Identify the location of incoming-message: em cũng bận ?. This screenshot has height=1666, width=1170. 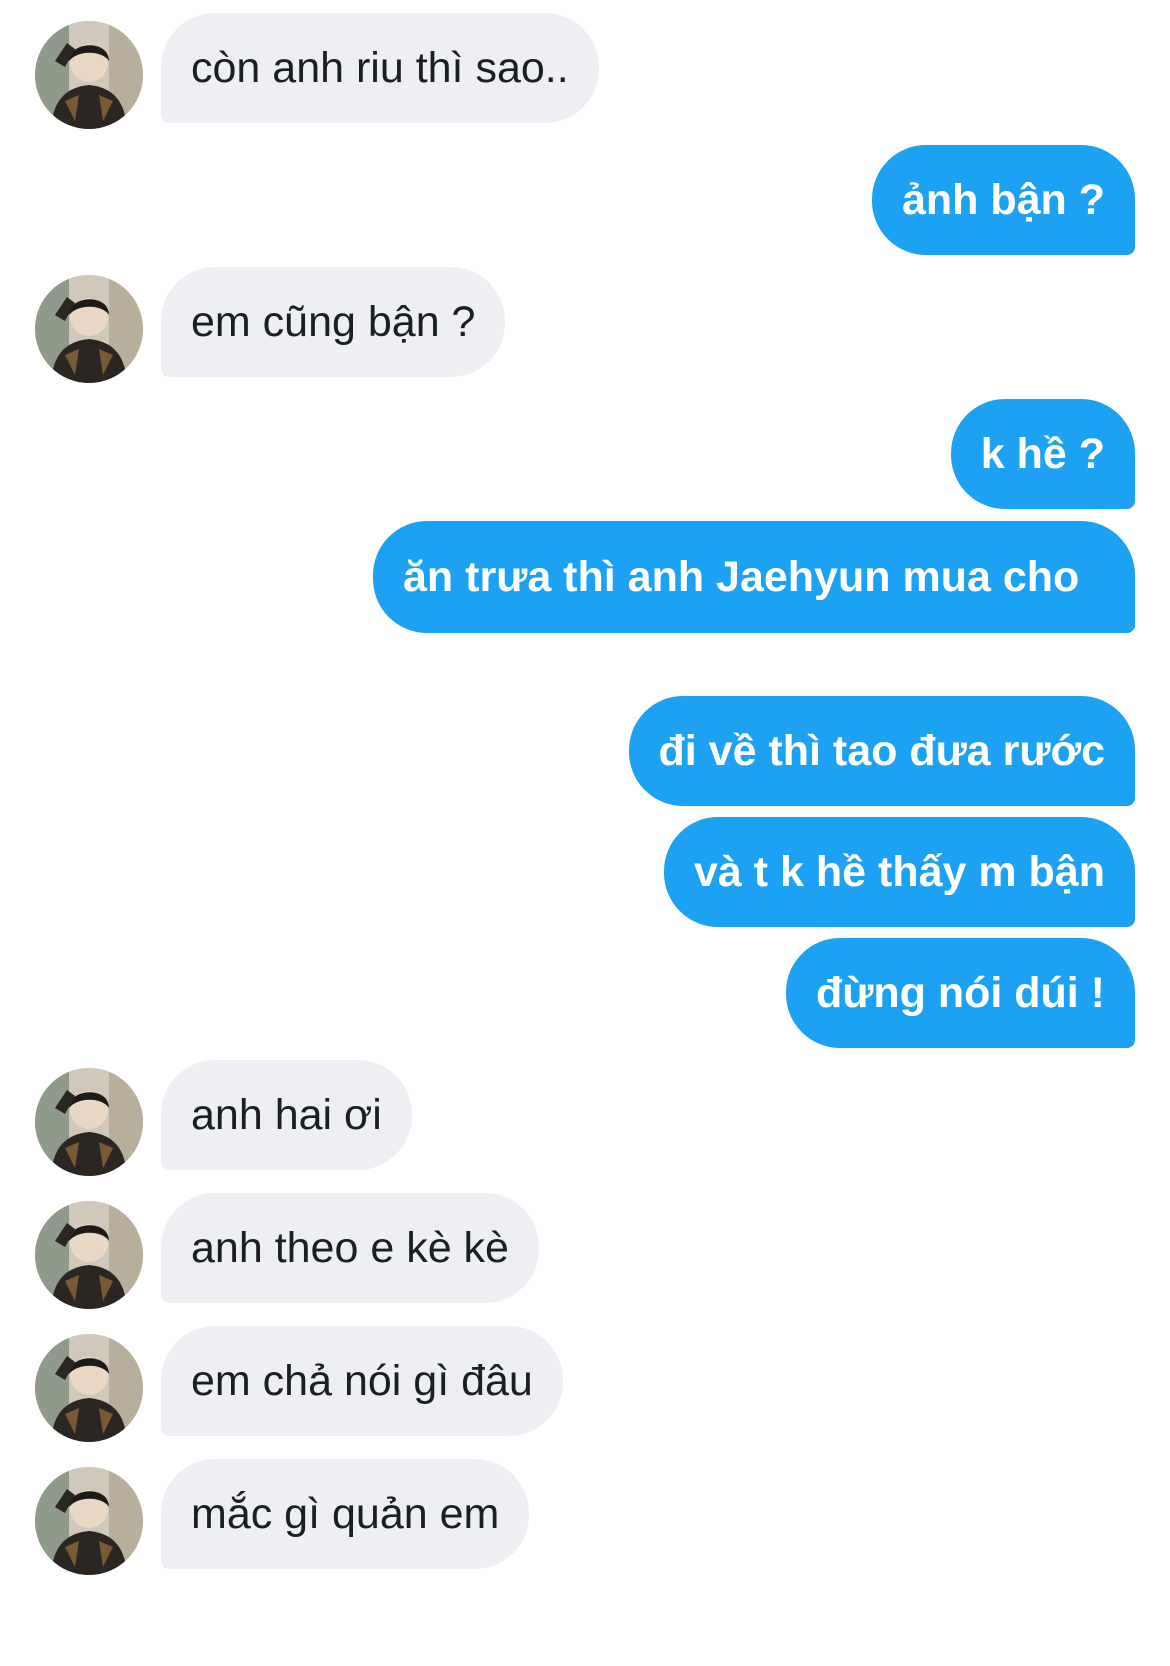
(333, 322).